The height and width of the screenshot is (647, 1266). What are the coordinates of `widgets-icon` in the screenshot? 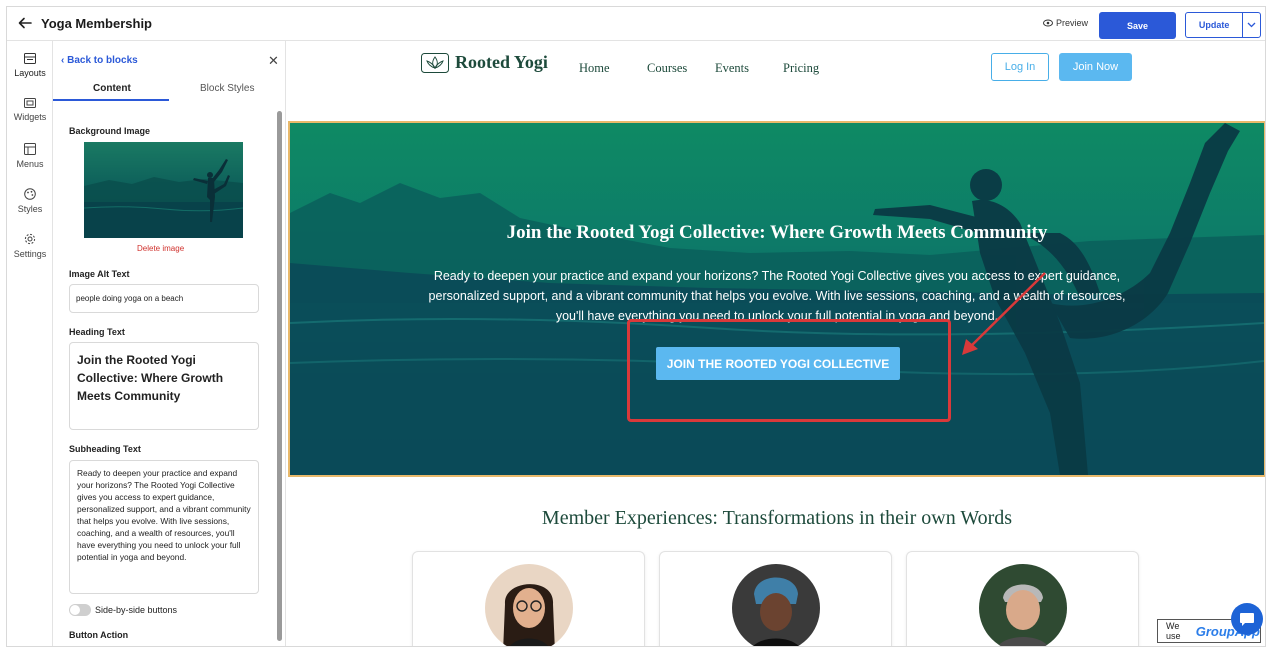 It's located at (30, 103).